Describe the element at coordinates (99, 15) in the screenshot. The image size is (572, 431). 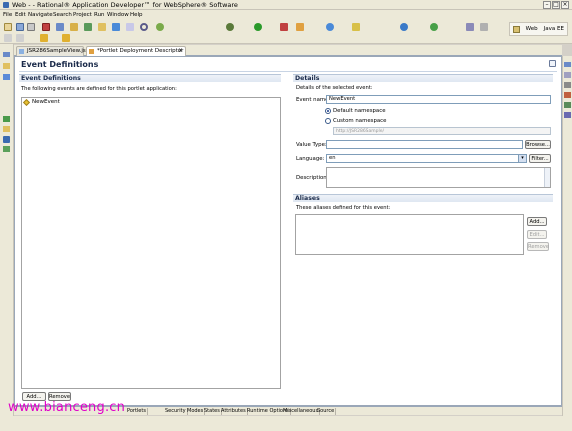
I see `menu-run: Run` at that location.